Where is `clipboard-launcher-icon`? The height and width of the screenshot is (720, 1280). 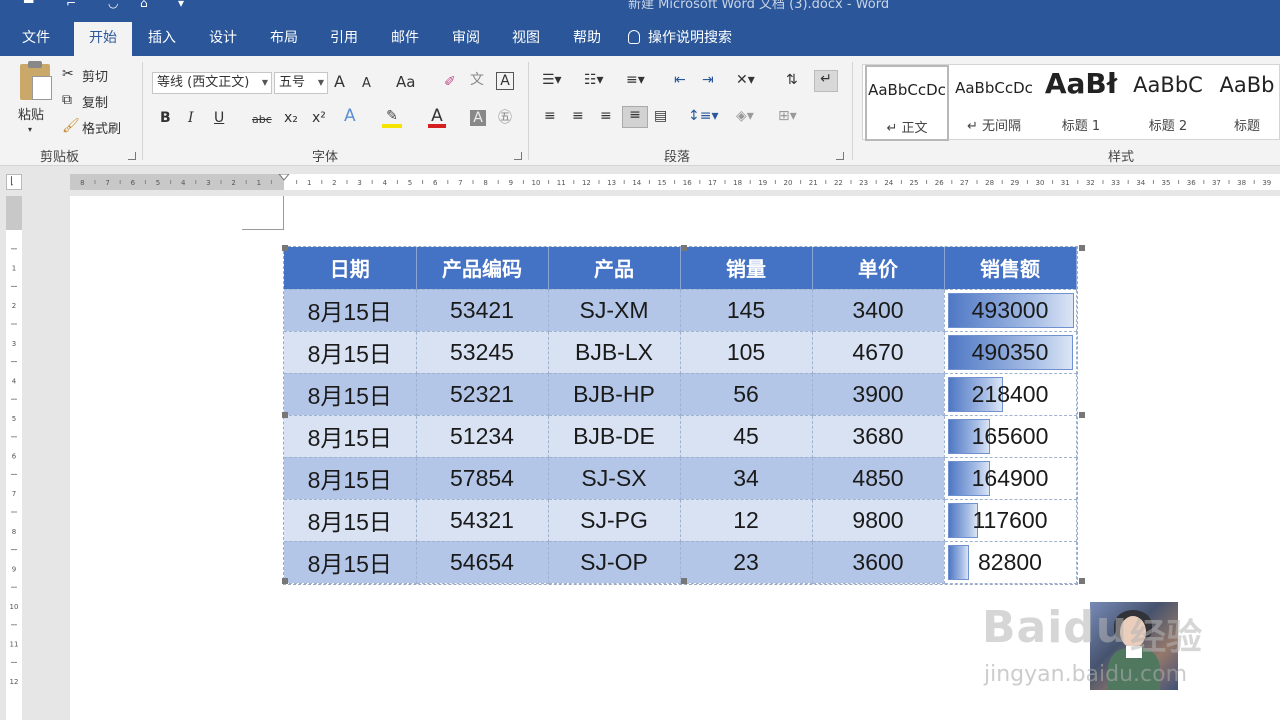 clipboard-launcher-icon is located at coordinates (132, 156).